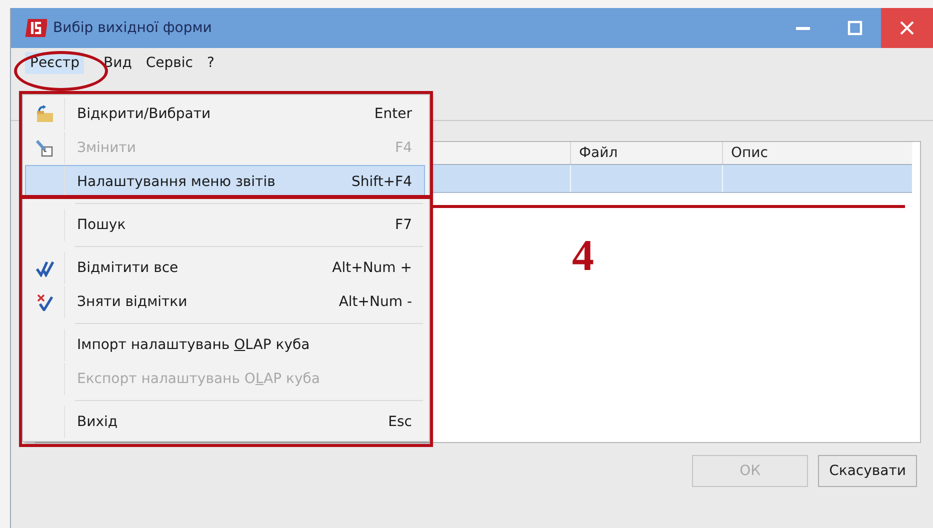 The height and width of the screenshot is (528, 933). What do you see at coordinates (176, 182) in the screenshot?
I see `menu-entry-label: Налаштування меню звітів` at bounding box center [176, 182].